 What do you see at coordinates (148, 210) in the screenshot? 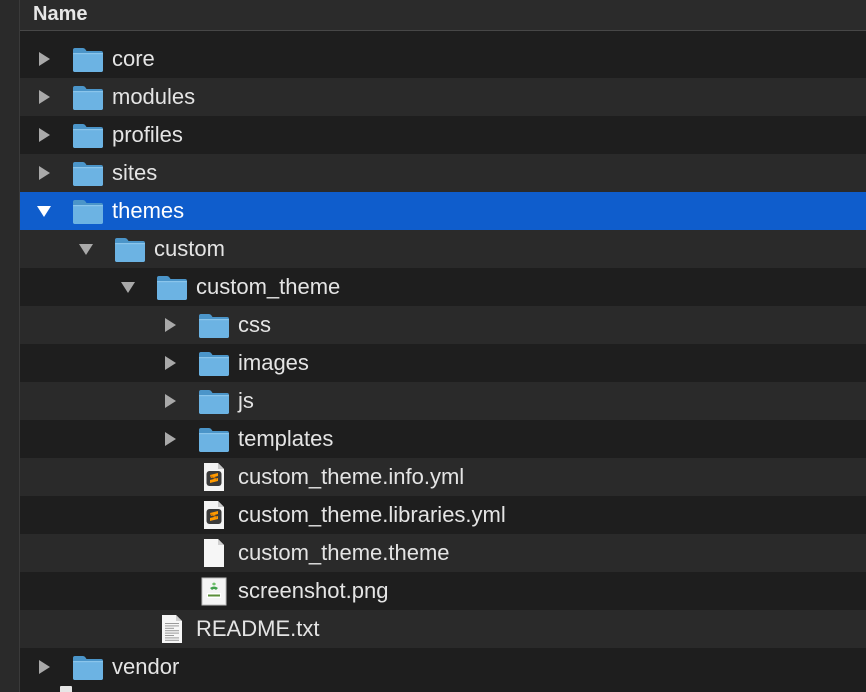
I see `file-name: themes` at bounding box center [148, 210].